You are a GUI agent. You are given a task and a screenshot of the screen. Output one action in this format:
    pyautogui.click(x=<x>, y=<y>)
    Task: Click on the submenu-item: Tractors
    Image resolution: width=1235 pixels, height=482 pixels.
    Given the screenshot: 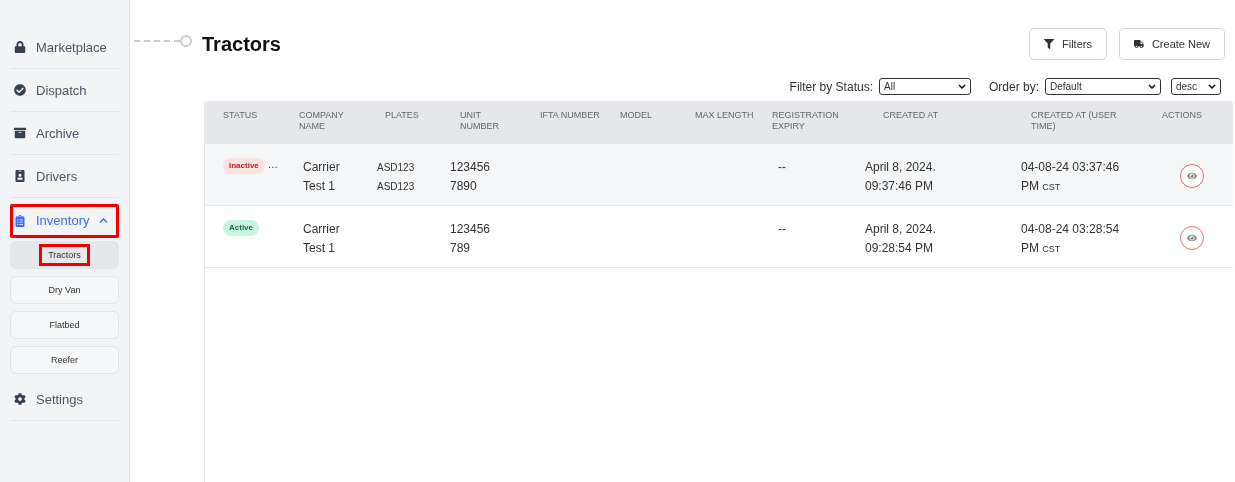 What is the action you would take?
    pyautogui.click(x=64, y=255)
    